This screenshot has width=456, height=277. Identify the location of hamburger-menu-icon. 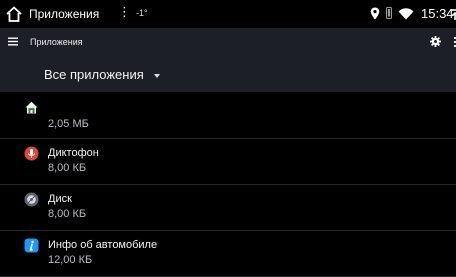
(13, 41).